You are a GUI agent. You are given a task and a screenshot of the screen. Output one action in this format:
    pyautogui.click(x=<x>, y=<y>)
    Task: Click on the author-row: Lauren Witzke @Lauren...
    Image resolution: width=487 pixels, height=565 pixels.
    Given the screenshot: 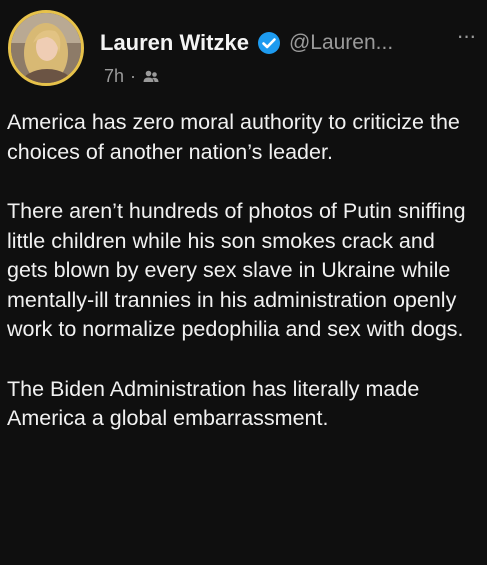 What is the action you would take?
    pyautogui.click(x=246, y=43)
    